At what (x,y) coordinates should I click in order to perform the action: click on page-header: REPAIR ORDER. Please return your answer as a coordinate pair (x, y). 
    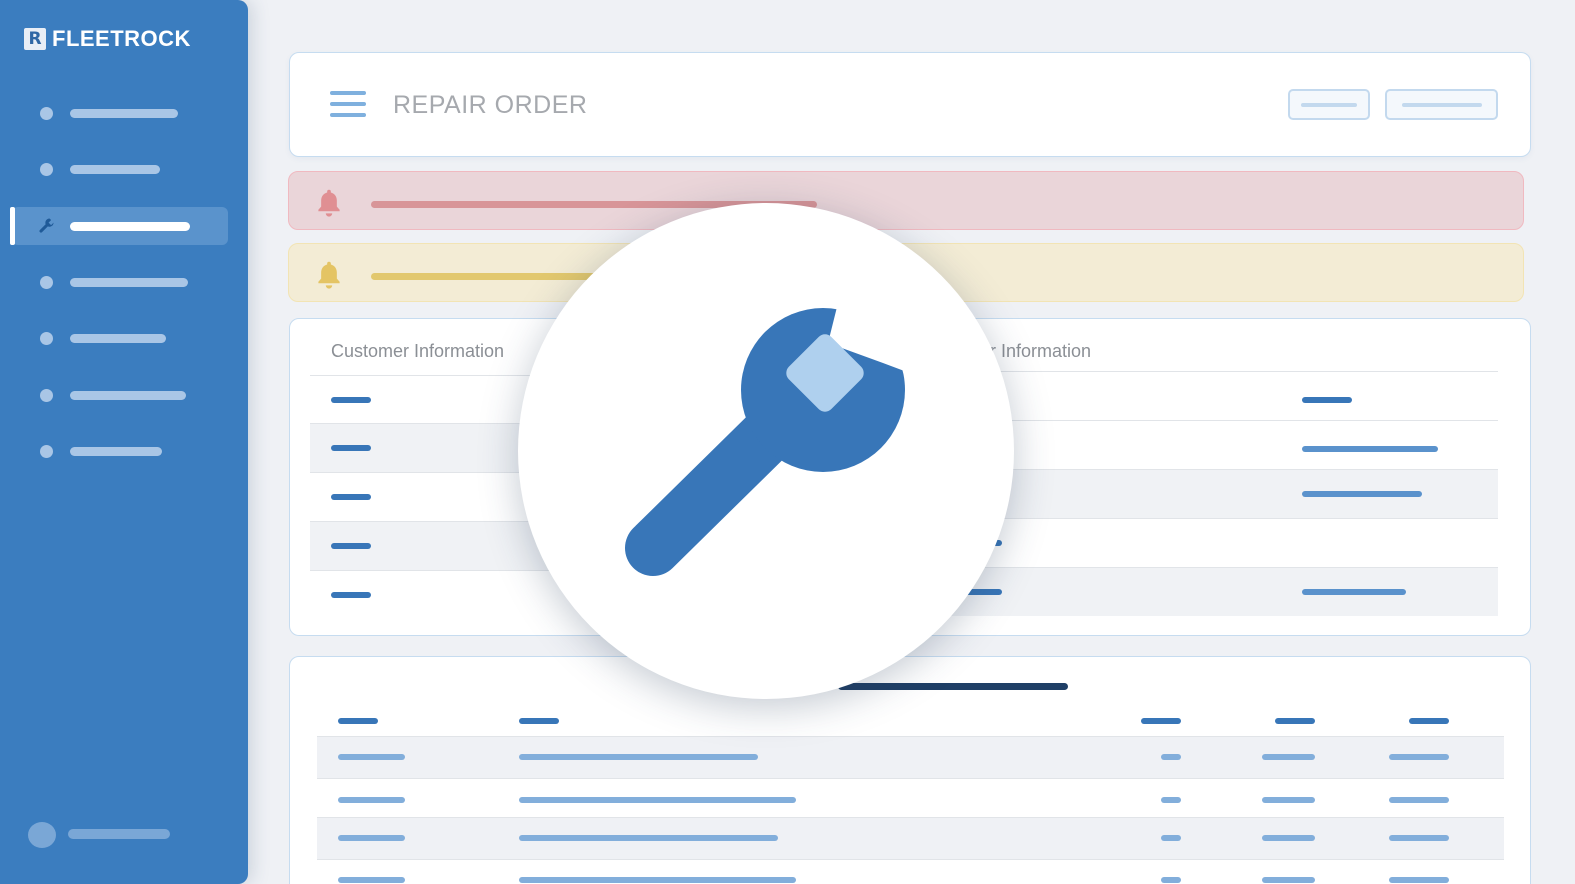
    Looking at the image, I should click on (910, 104).